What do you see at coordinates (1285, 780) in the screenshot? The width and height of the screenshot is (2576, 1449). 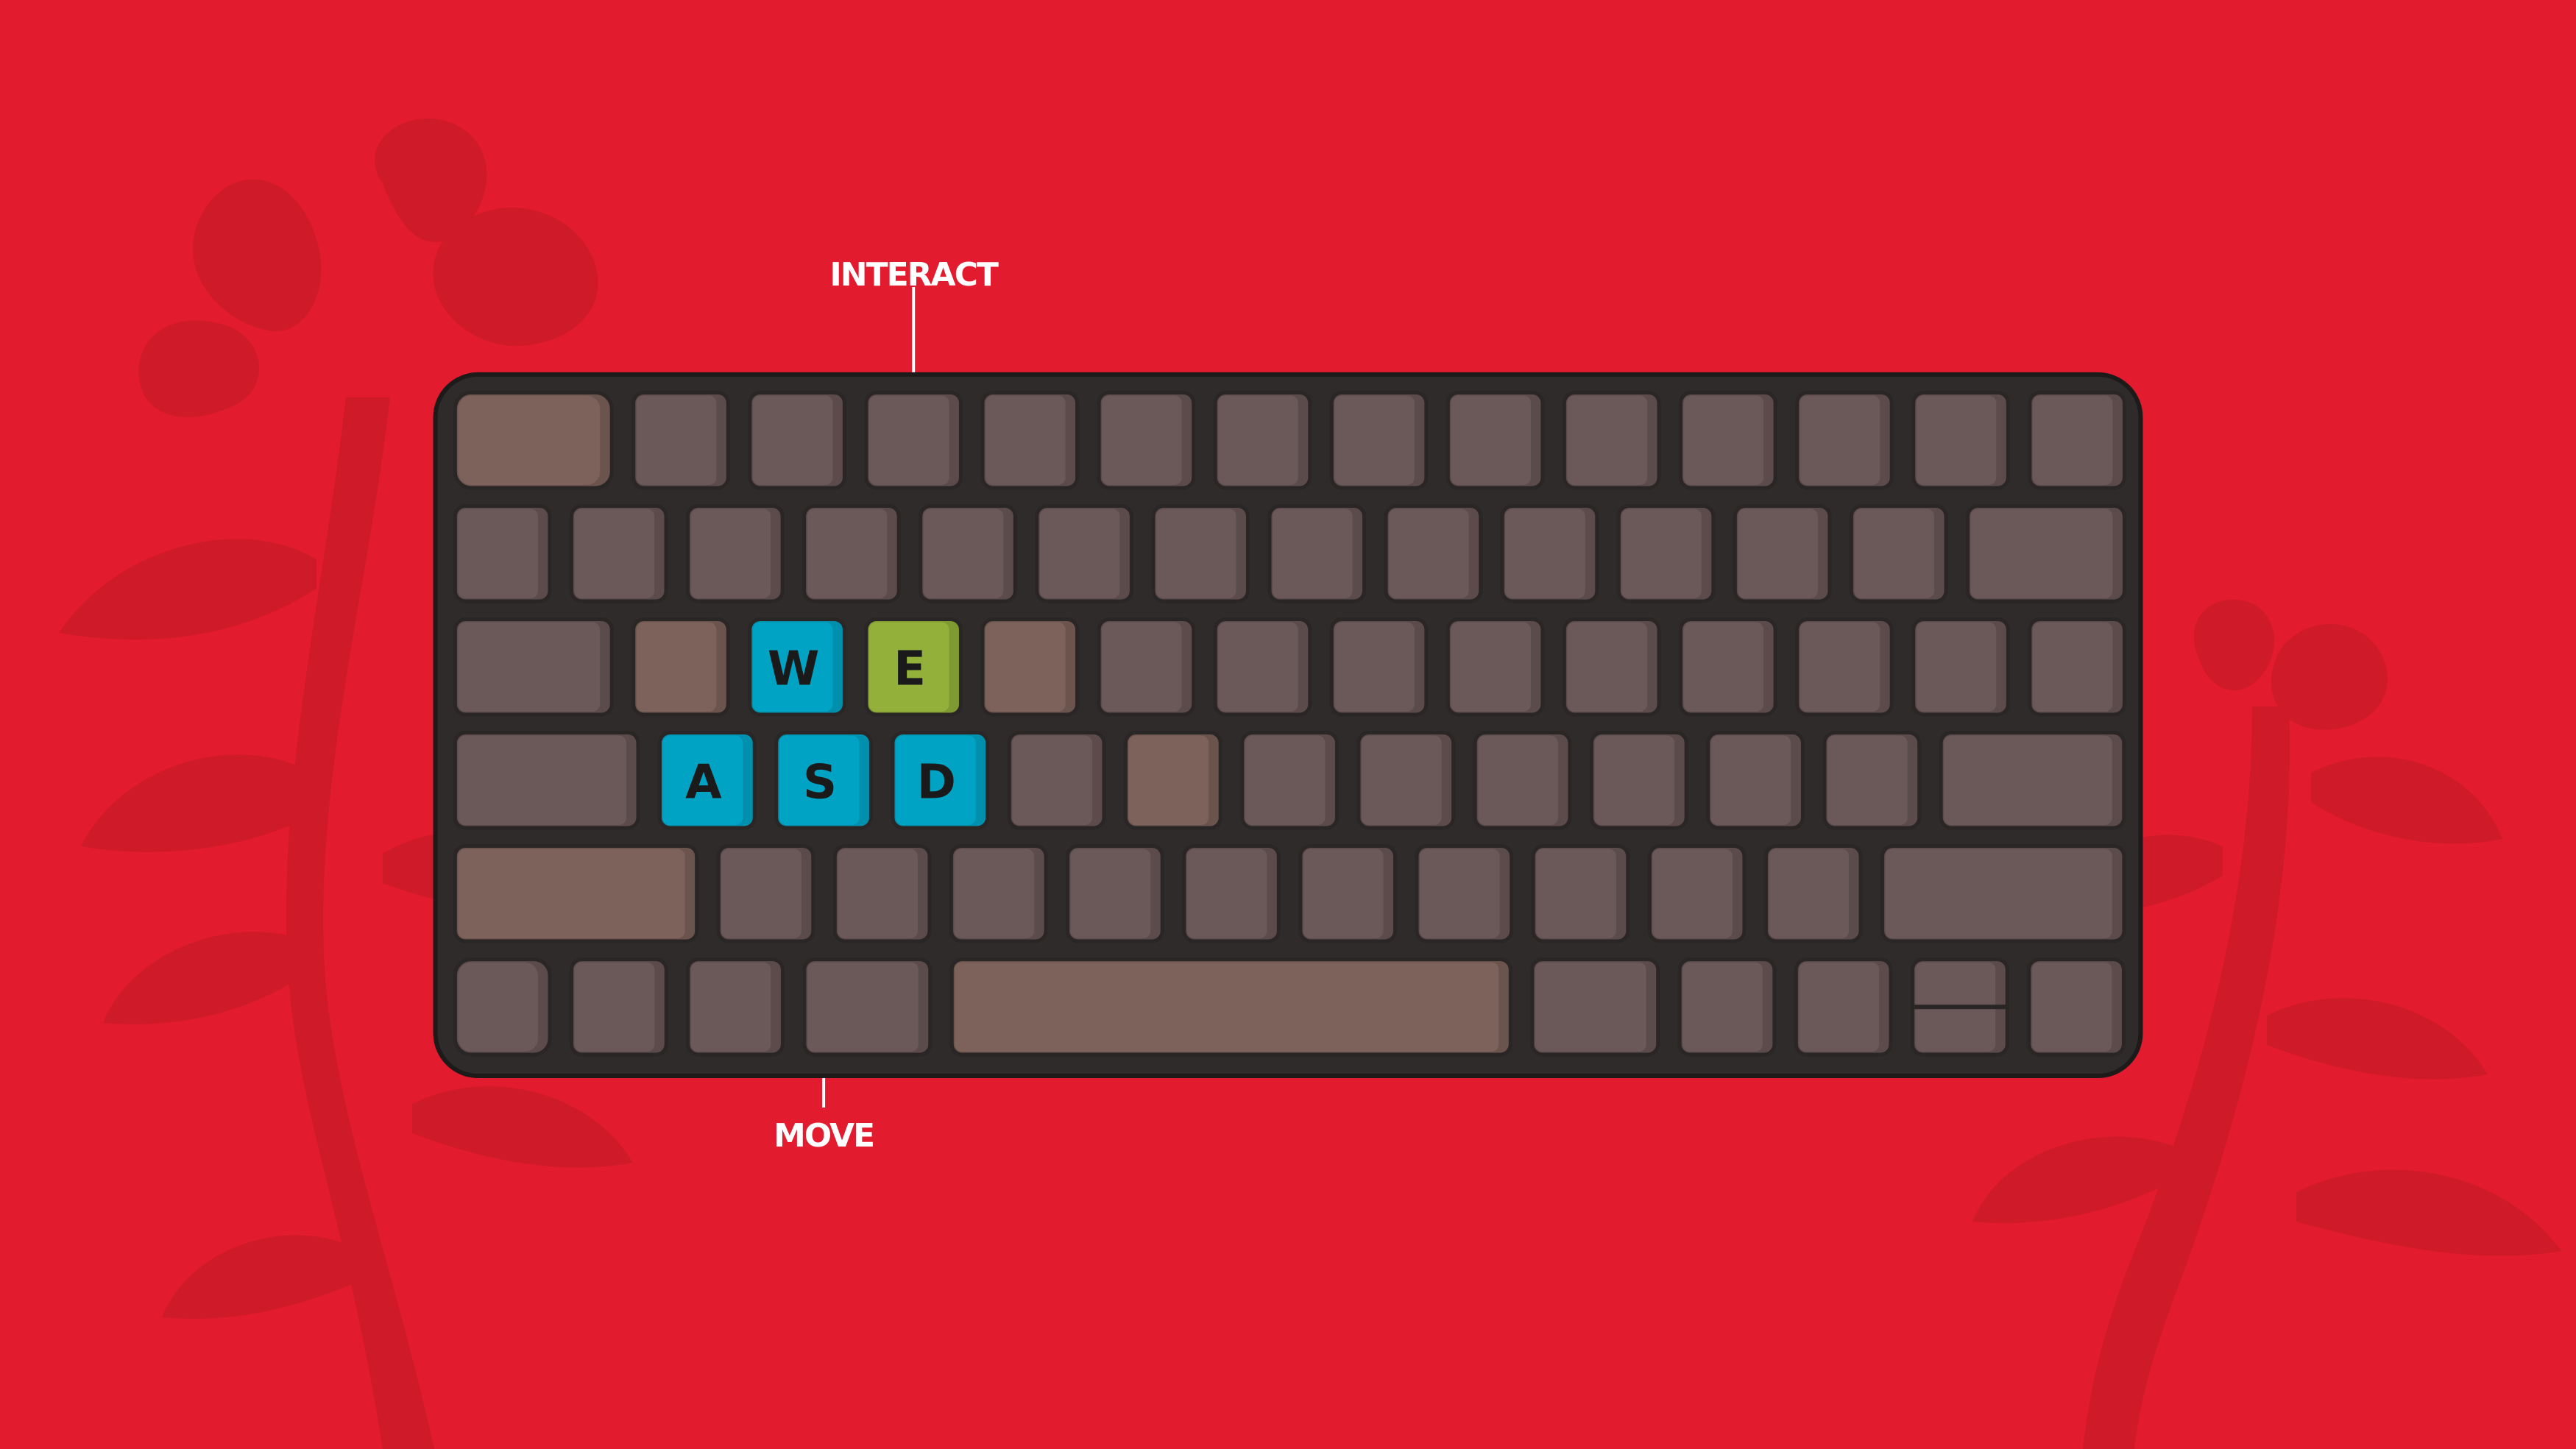 I see `key-r4-7-face` at bounding box center [1285, 780].